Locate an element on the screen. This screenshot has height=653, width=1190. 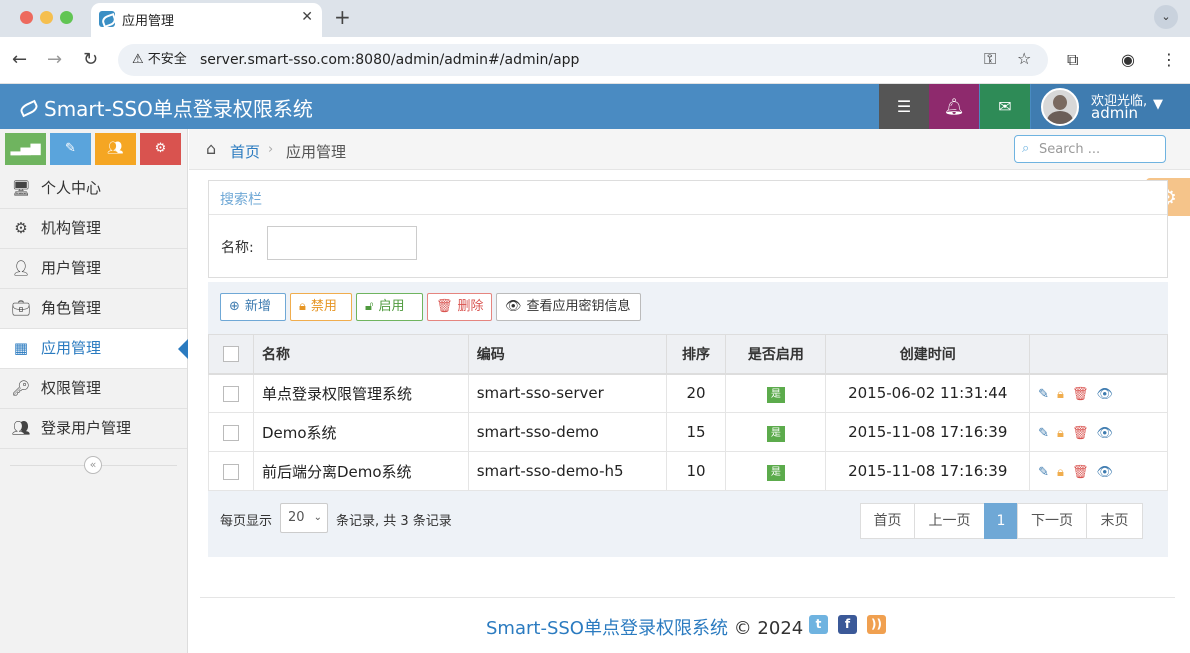
cell-code: smart-sso-demo-h5 is located at coordinates (567, 471).